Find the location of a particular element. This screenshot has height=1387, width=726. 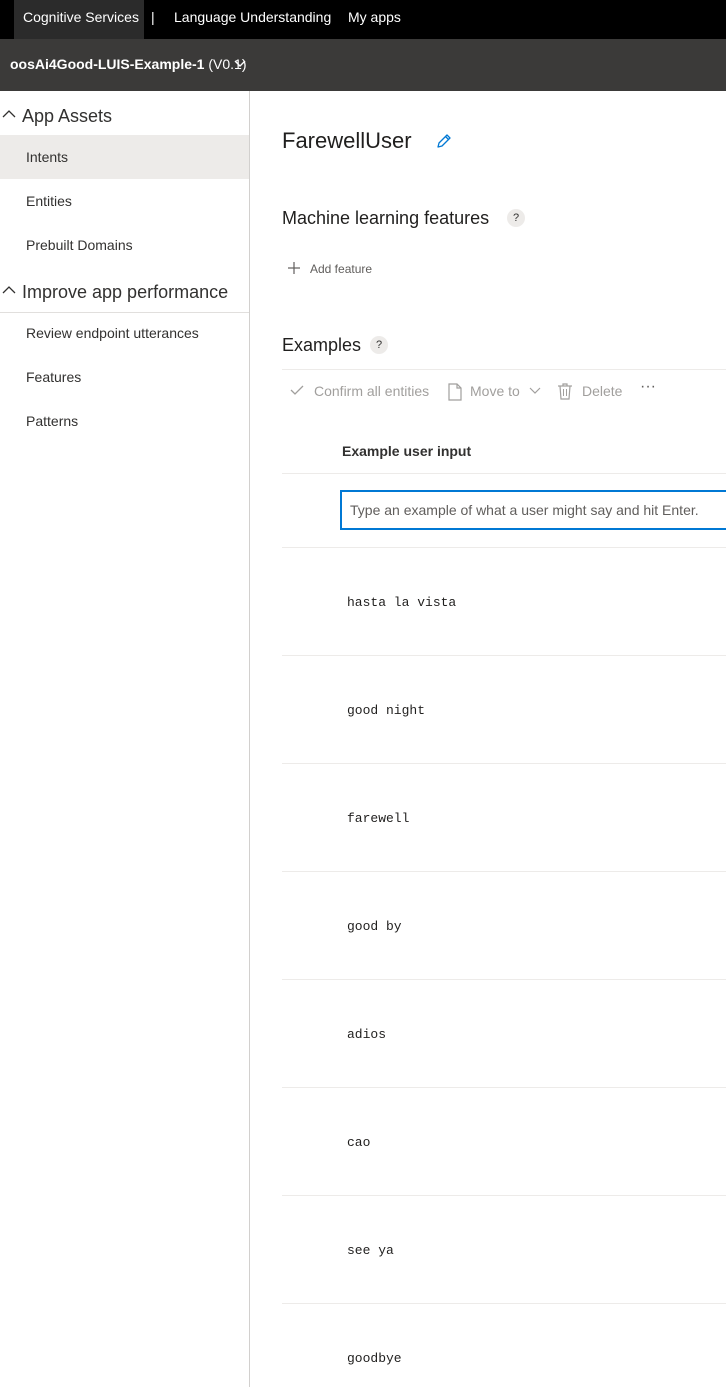

column-header-label: Example user input is located at coordinates (406, 451).